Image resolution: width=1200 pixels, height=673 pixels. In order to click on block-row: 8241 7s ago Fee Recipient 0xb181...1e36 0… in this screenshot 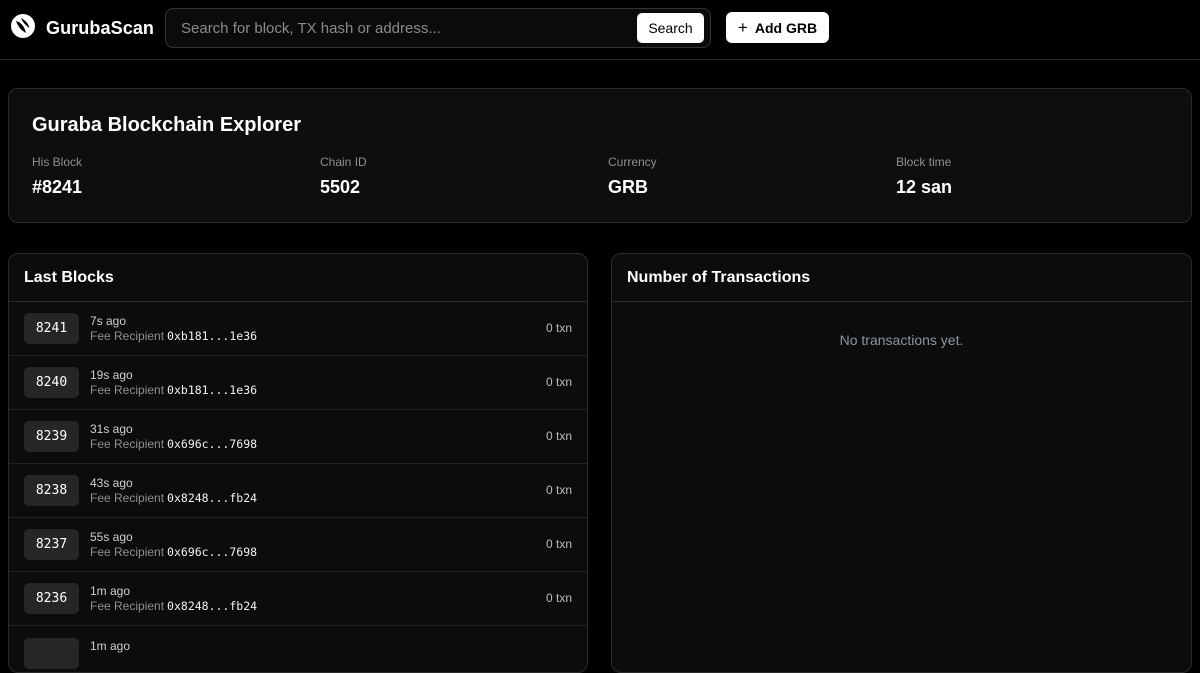, I will do `click(298, 329)`.